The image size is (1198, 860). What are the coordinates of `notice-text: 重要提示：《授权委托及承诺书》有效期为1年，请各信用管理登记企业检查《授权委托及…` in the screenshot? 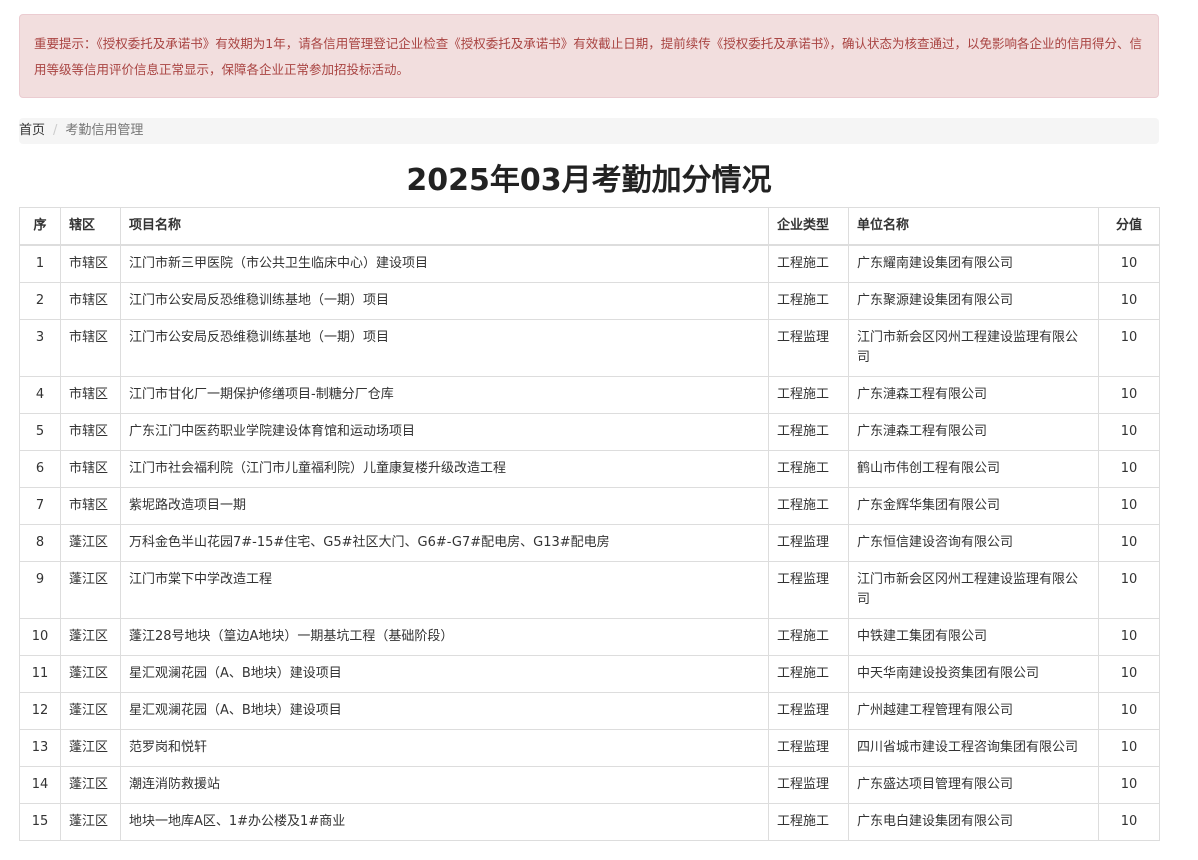 It's located at (588, 56).